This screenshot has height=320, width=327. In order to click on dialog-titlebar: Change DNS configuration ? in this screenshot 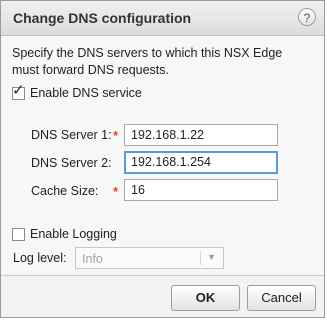, I will do `click(162, 18)`.